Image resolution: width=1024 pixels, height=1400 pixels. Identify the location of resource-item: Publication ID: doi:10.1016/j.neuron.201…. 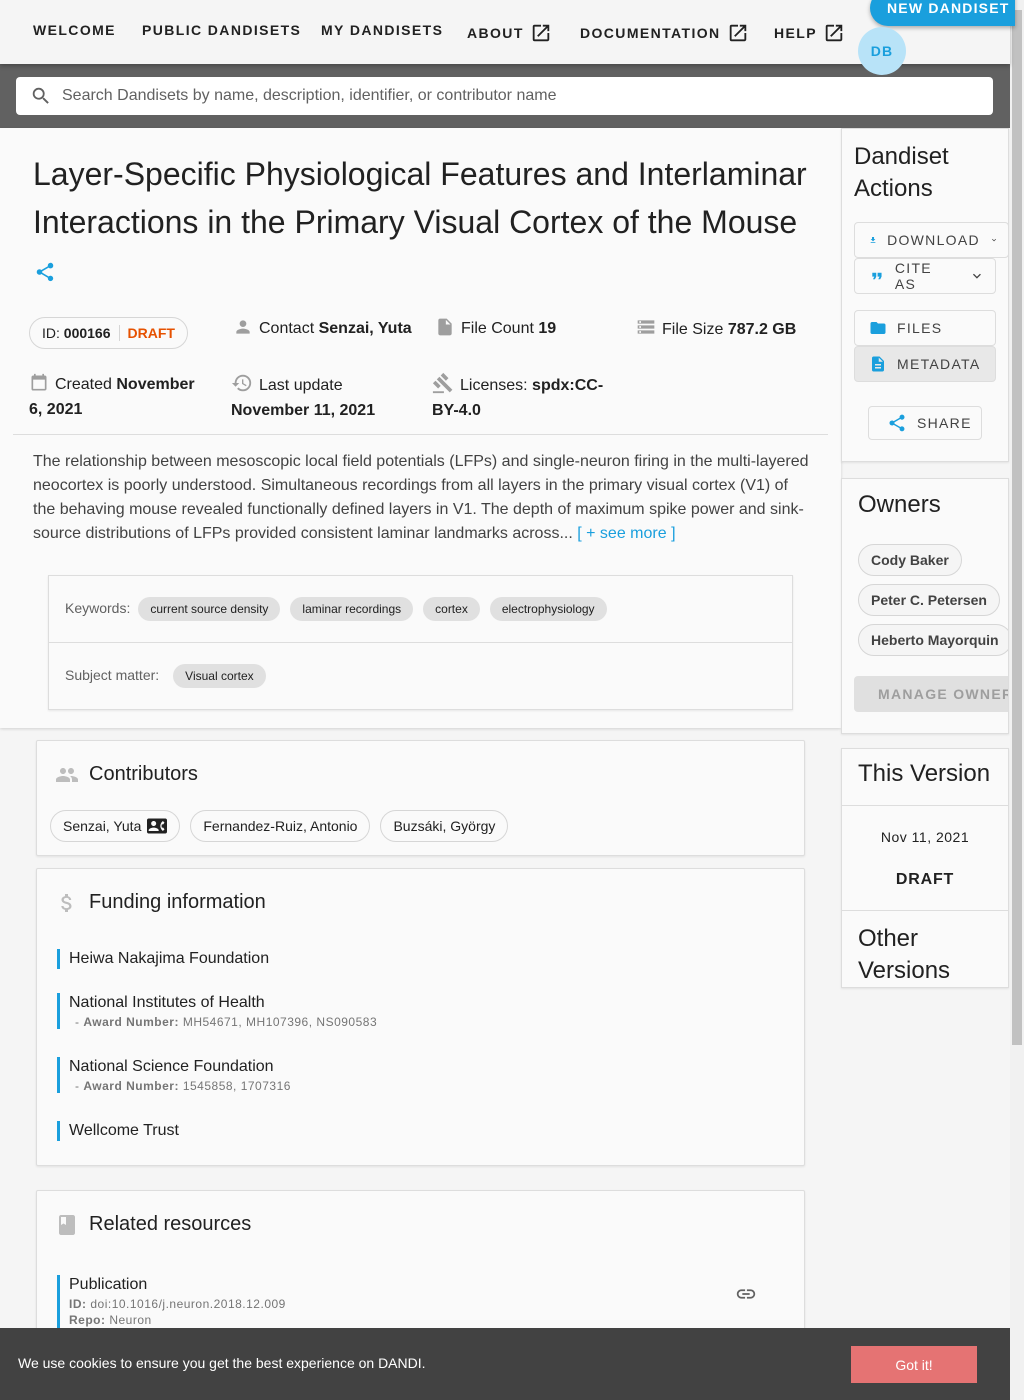
(171, 1305).